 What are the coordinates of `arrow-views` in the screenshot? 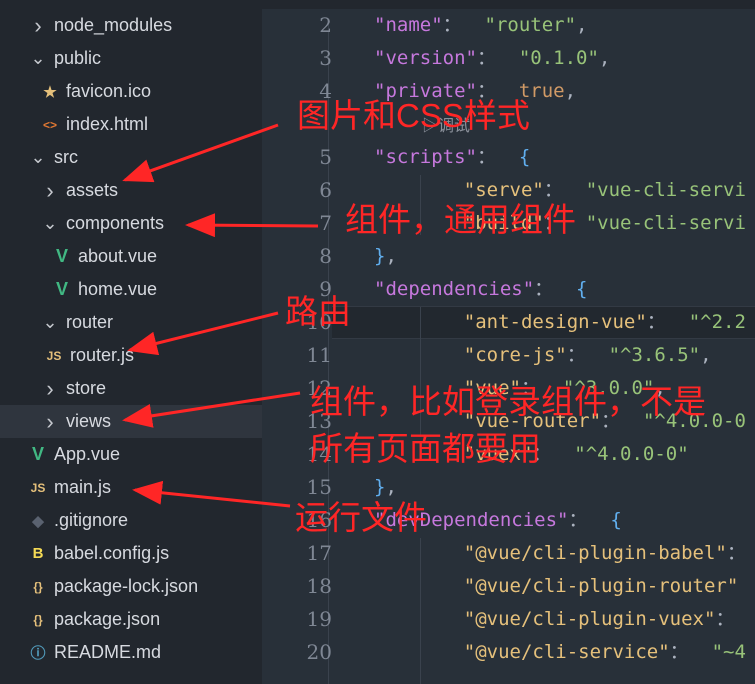 It's located at (211, 409).